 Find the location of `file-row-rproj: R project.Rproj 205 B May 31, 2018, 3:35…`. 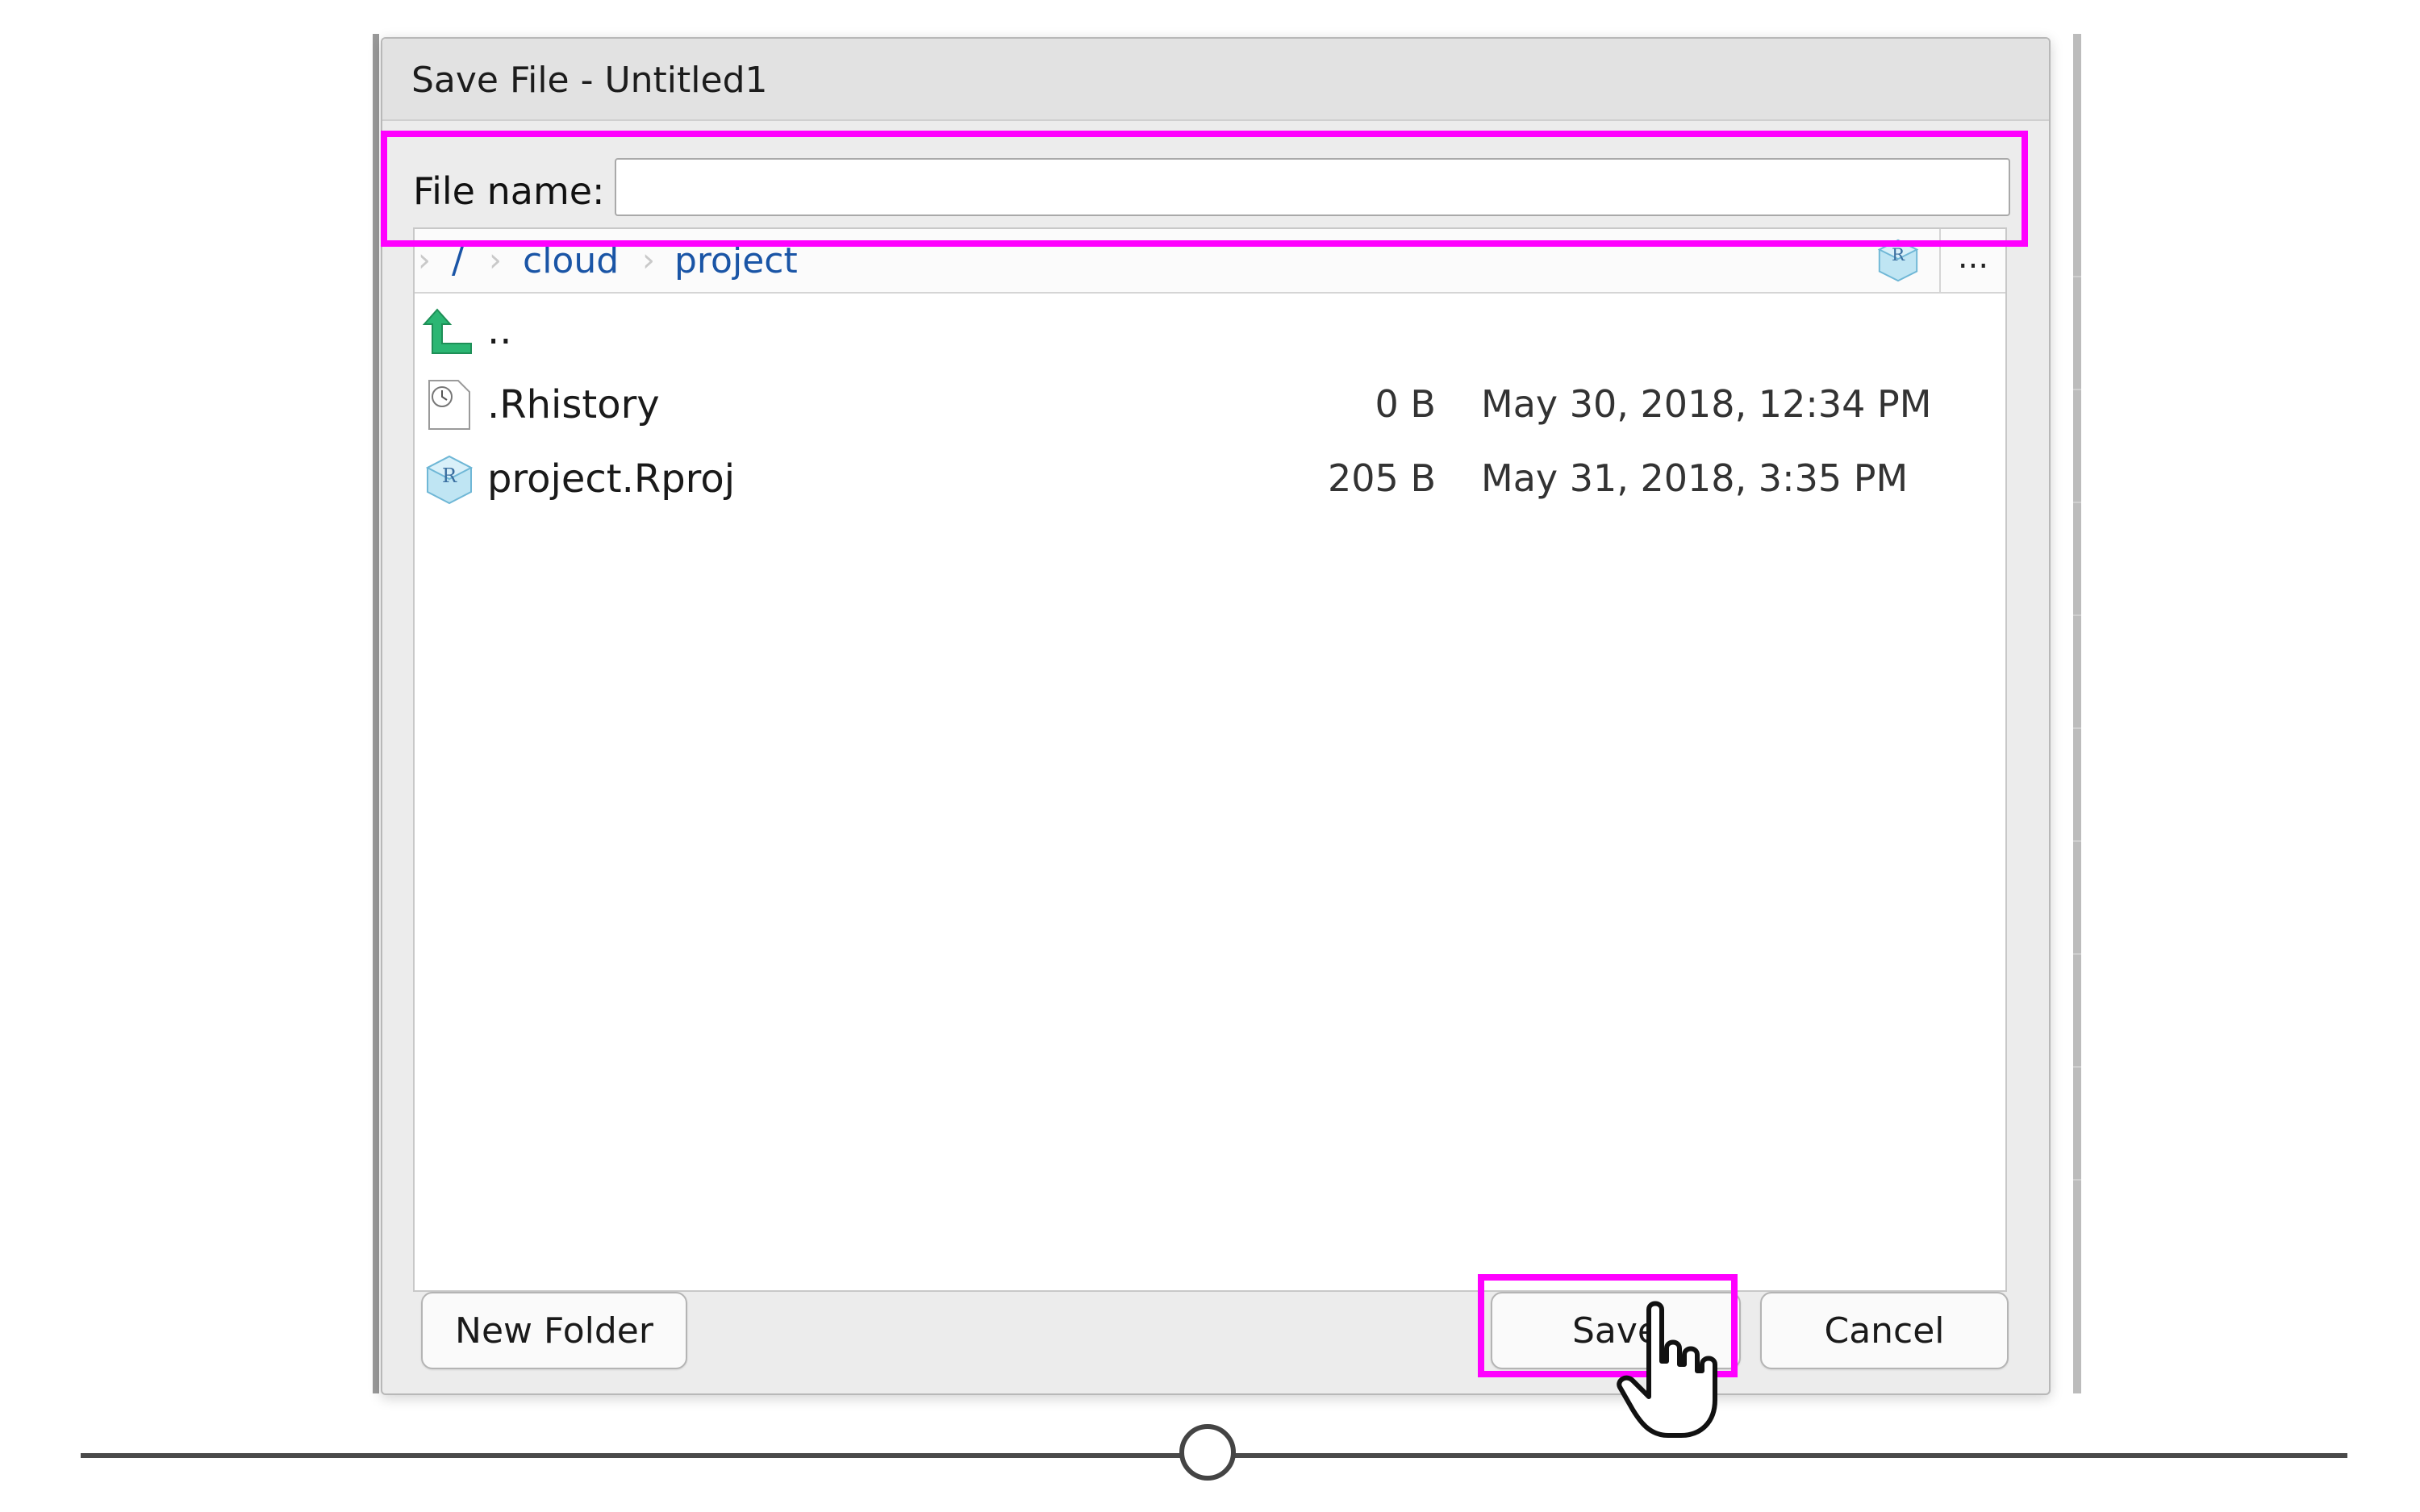

file-row-rproj: R project.Rproj 205 B May 31, 2018, 3:35… is located at coordinates (1210, 480).